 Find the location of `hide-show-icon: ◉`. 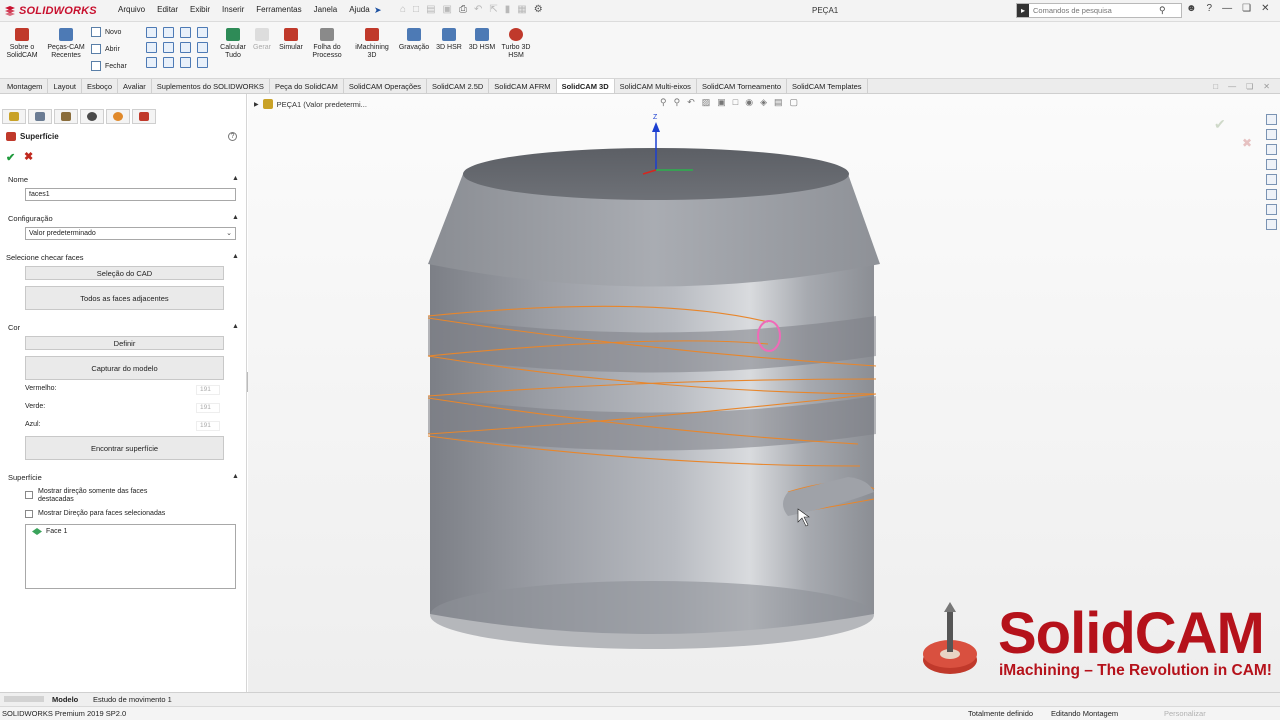

hide-show-icon: ◉ is located at coordinates (749, 102).